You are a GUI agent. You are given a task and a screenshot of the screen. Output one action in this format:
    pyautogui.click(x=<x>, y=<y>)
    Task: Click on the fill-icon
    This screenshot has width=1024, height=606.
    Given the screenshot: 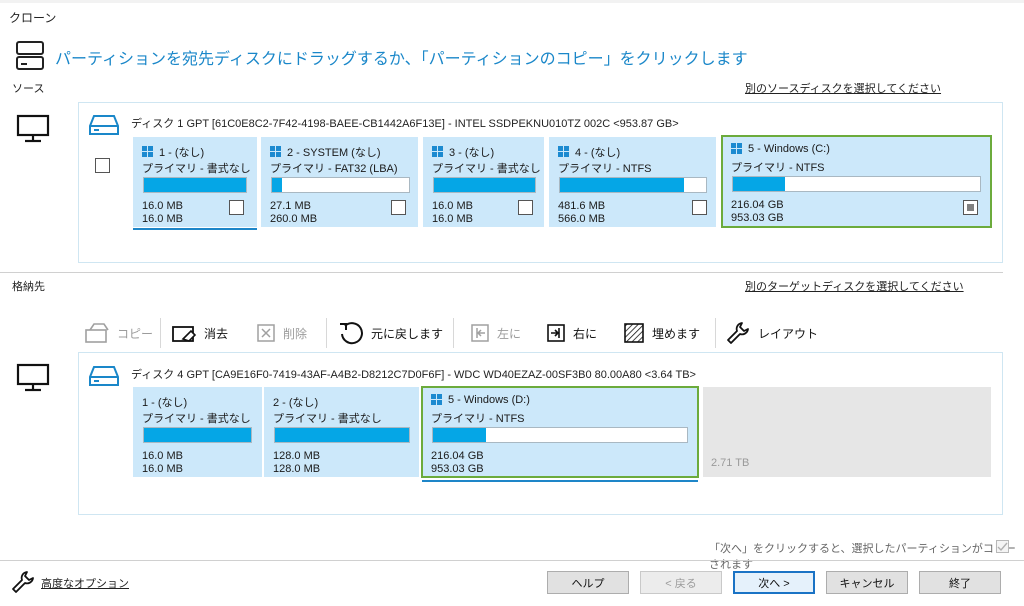 What is the action you would take?
    pyautogui.click(x=634, y=333)
    